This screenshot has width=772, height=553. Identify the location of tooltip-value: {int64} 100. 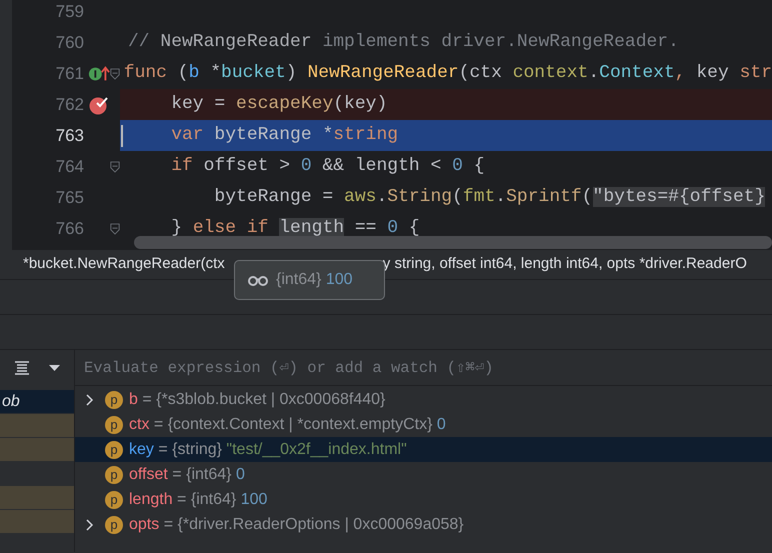
(314, 280).